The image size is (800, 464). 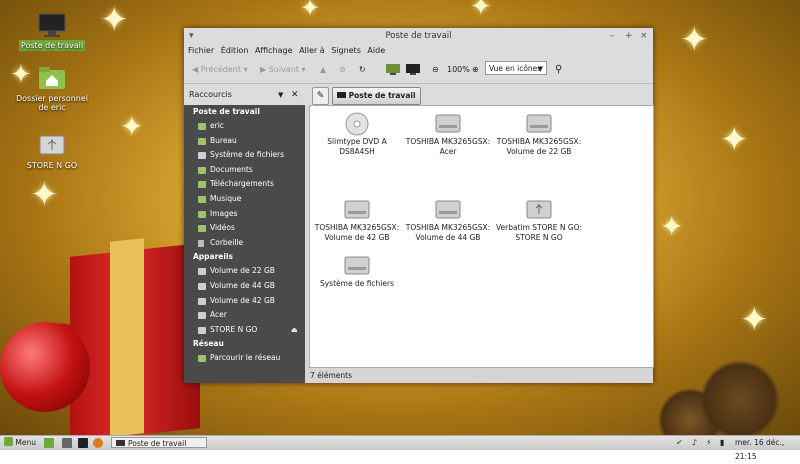 I want to click on maximize-icon: +, so click(x=629, y=36).